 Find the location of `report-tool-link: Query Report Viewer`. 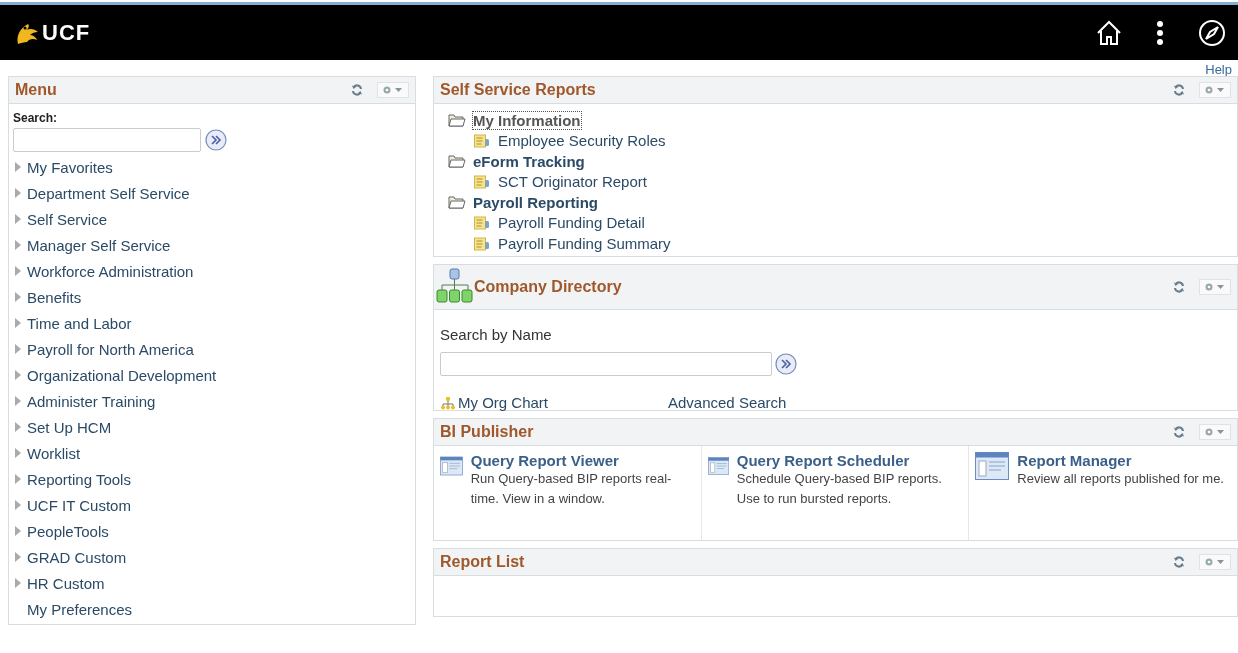

report-tool-link: Query Report Viewer is located at coordinates (582, 460).